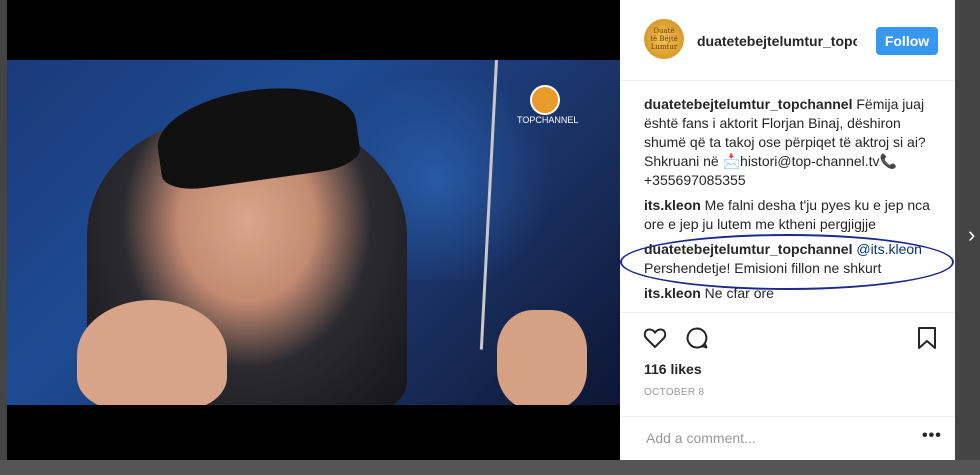 The image size is (980, 475). I want to click on post-actions: 116 likes OCTOBER 8, so click(787, 372).